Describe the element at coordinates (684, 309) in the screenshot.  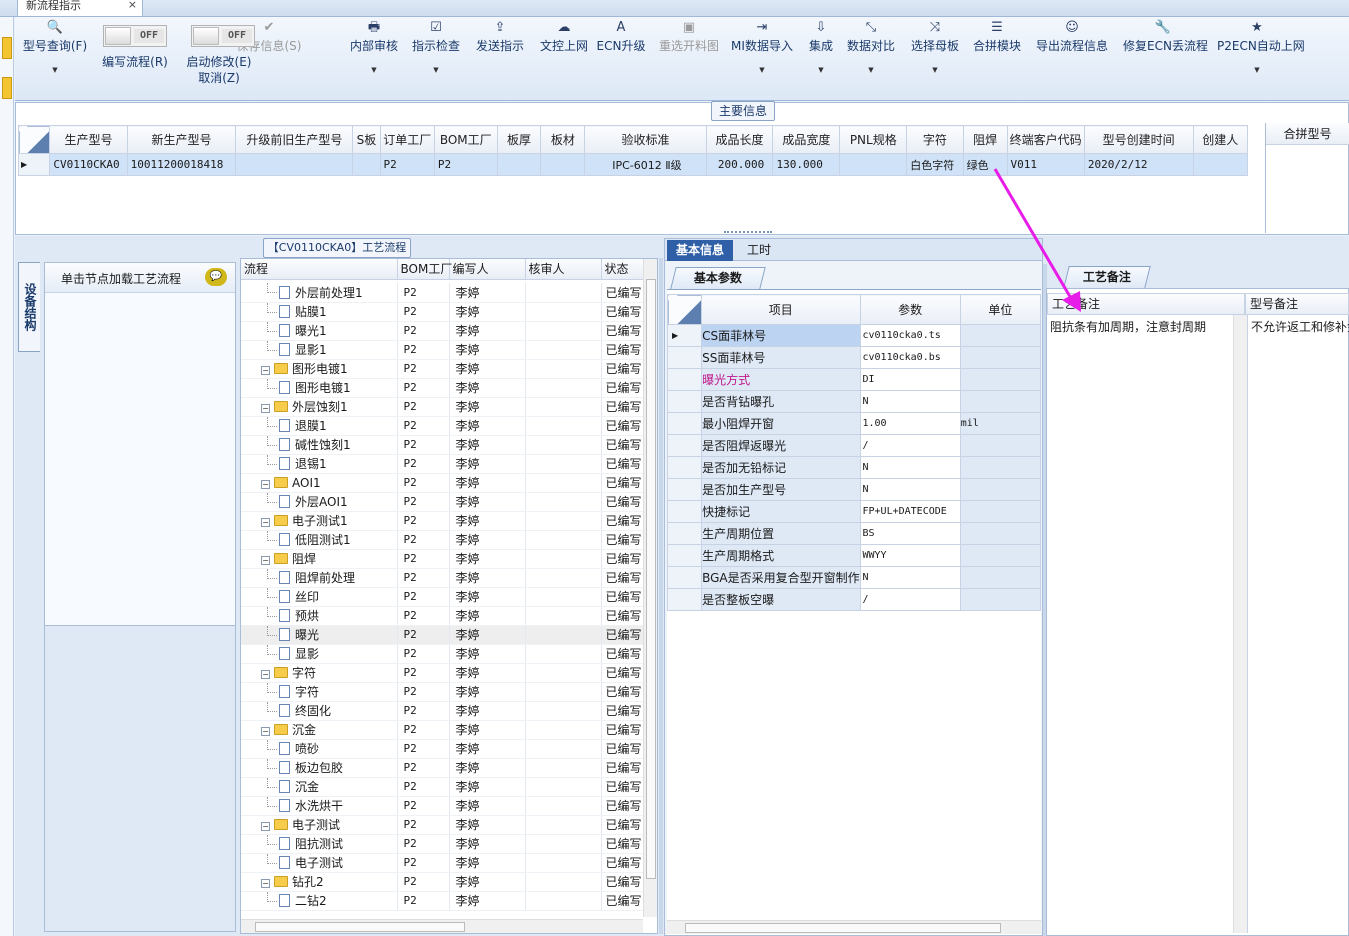
I see `row-header-corner` at that location.